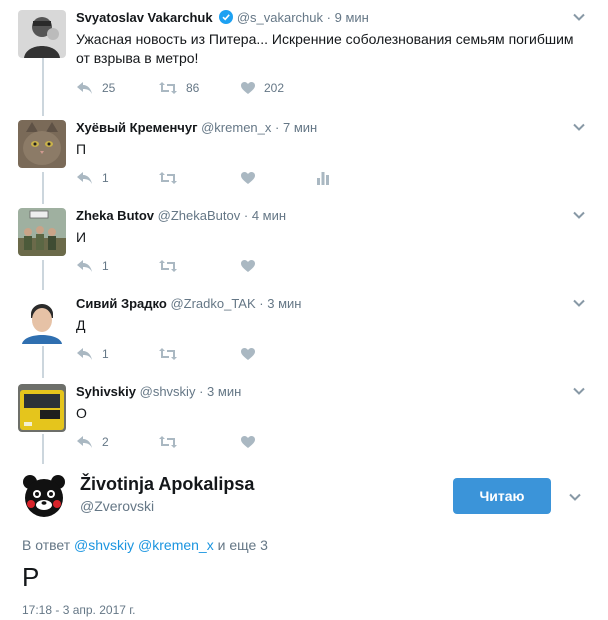 Image resolution: width=608 pixels, height=620 pixels. What do you see at coordinates (105, 441) in the screenshot?
I see `reply-count: 2` at bounding box center [105, 441].